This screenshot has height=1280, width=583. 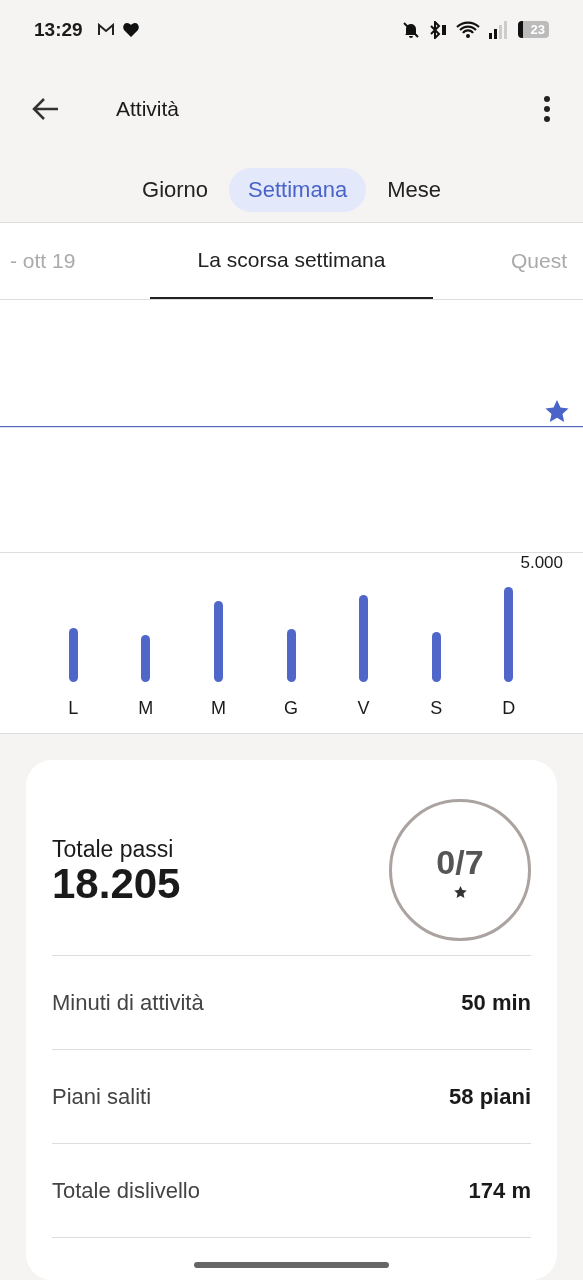 What do you see at coordinates (113, 849) in the screenshot?
I see `total-steps-label: Totale passi` at bounding box center [113, 849].